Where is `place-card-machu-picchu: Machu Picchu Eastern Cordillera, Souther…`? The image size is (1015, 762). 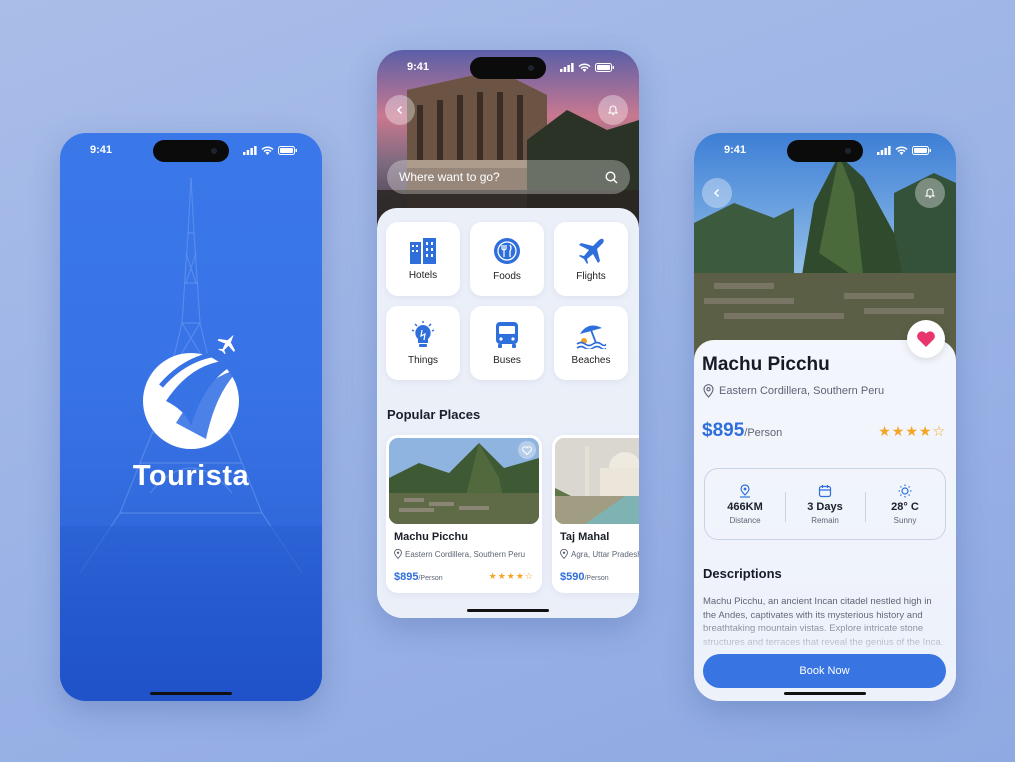
place-card-machu-picchu: Machu Picchu Eastern Cordillera, Souther… is located at coordinates (464, 514).